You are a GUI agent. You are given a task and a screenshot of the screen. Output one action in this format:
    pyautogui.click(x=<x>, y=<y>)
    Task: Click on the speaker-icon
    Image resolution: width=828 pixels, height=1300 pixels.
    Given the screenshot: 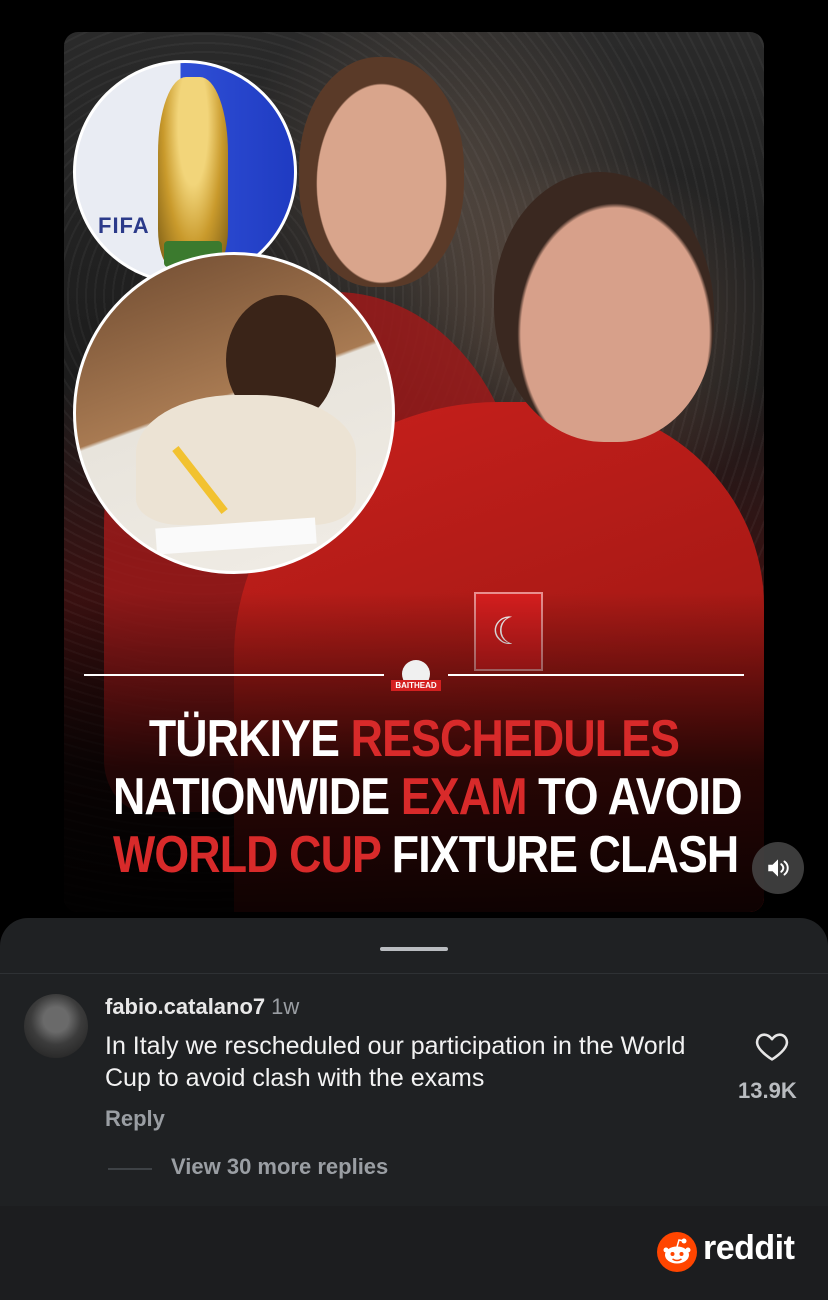 What is the action you would take?
    pyautogui.click(x=778, y=868)
    